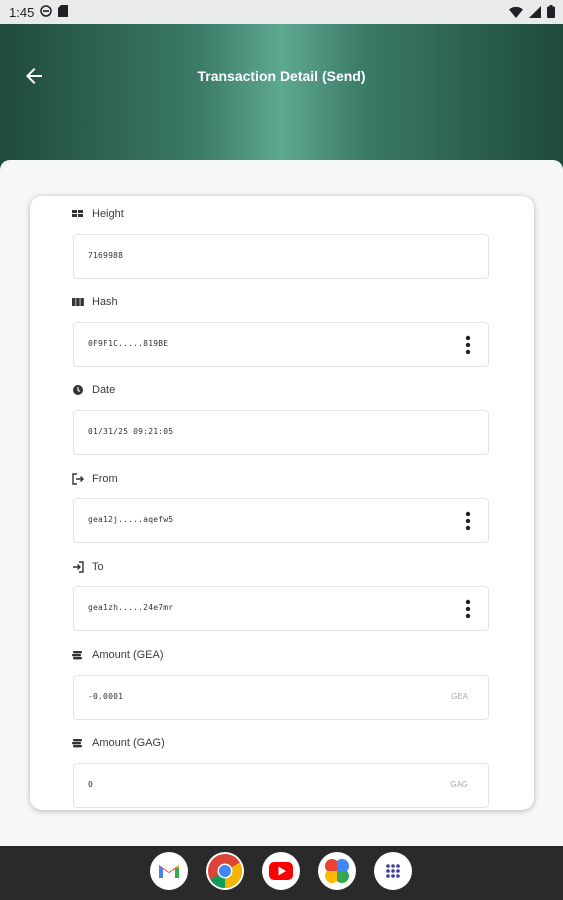 This screenshot has width=563, height=900. I want to click on hash-more-button, so click(468, 345).